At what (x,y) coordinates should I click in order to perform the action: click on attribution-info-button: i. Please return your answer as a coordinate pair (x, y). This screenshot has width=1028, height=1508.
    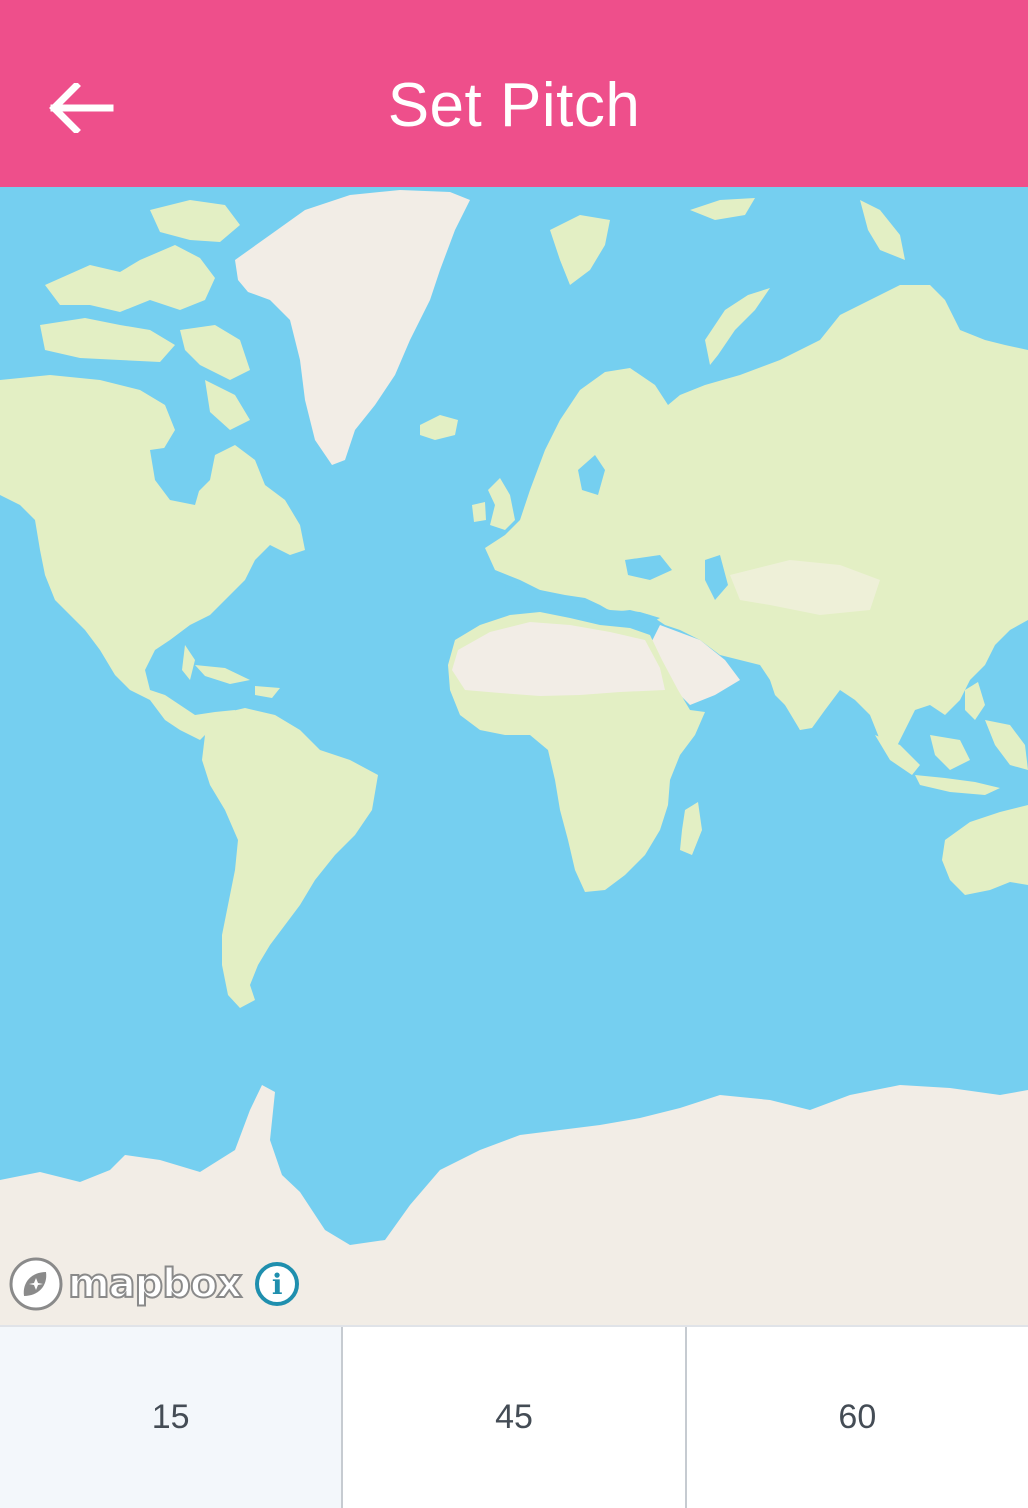
    Looking at the image, I should click on (277, 1284).